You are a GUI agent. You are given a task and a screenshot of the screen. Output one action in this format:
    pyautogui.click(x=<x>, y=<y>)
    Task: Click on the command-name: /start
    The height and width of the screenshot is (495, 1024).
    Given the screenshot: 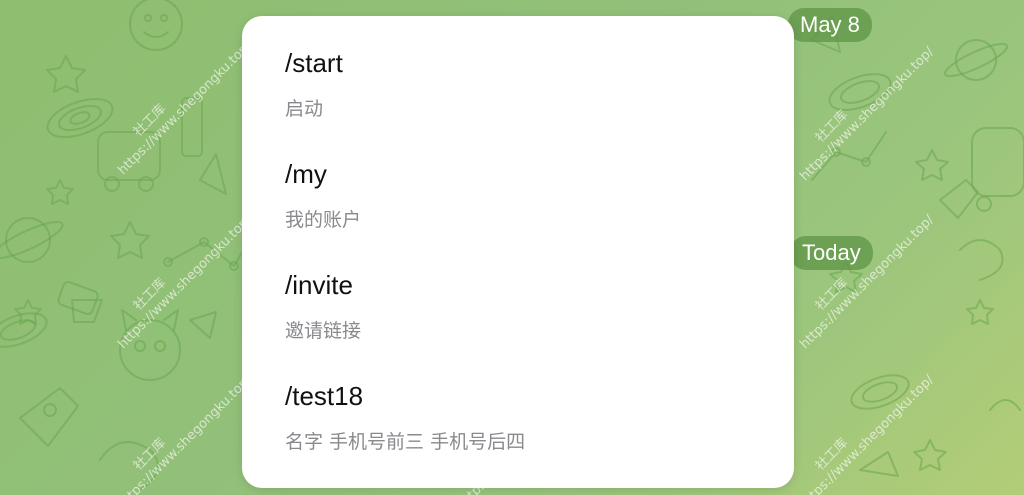 What is the action you would take?
    pyautogui.click(x=314, y=63)
    